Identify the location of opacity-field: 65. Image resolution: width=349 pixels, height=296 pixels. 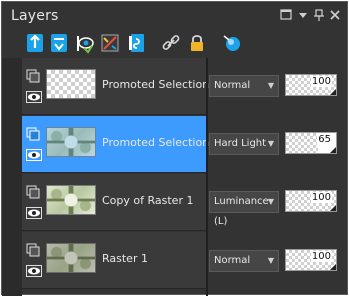
(311, 143).